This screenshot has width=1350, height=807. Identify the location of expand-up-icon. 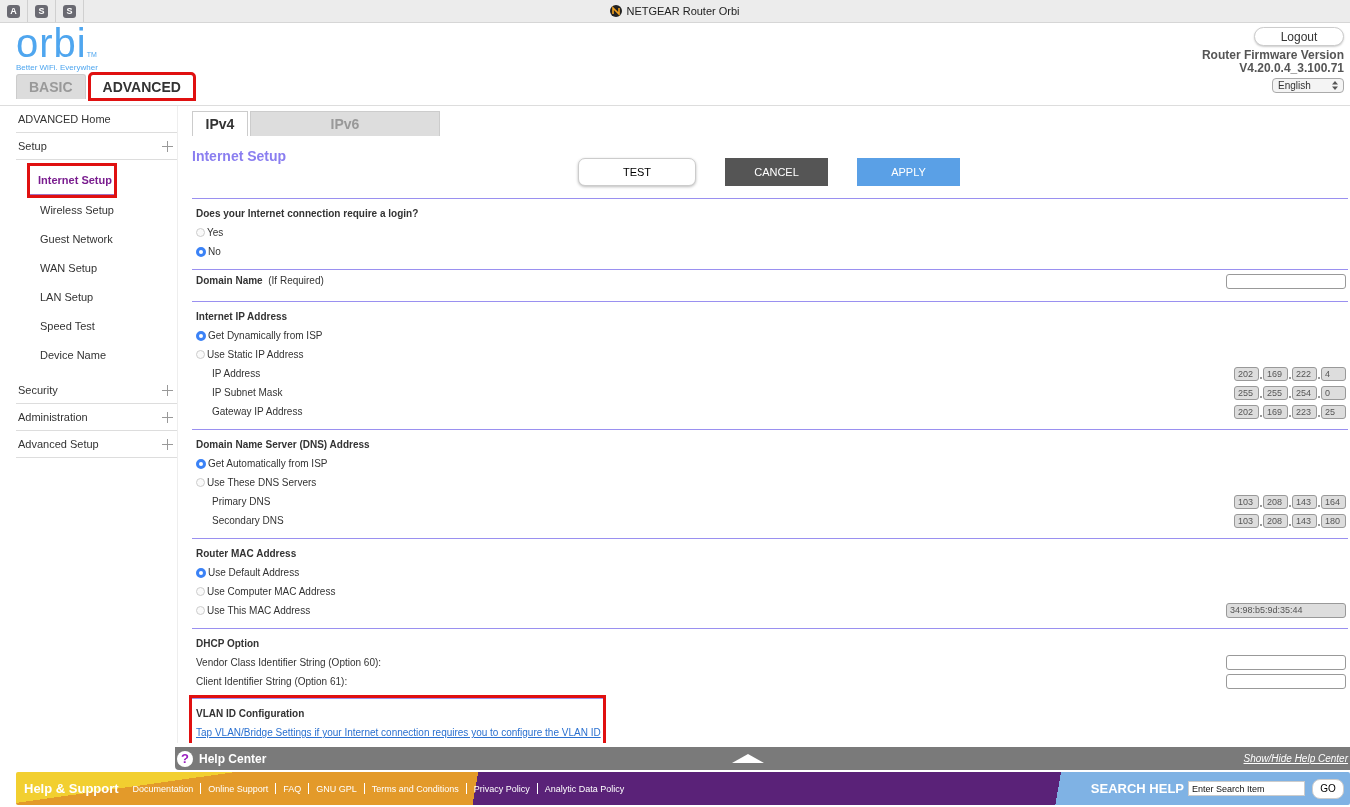
(748, 758).